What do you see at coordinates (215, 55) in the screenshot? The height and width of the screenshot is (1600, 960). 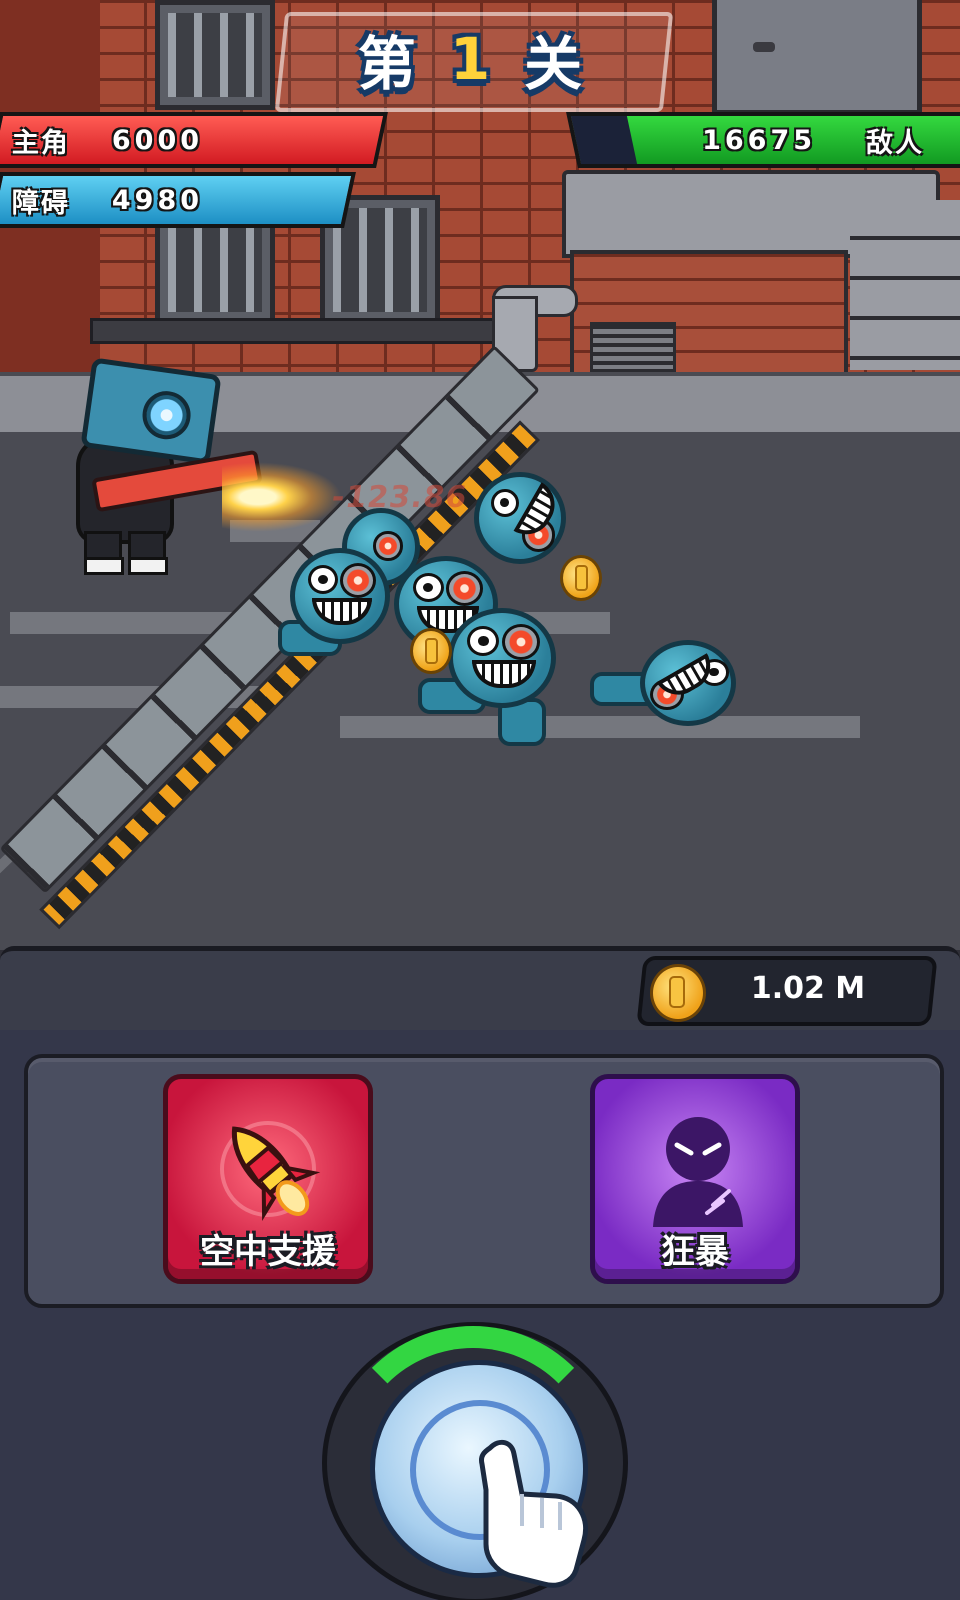 I see `building-window` at bounding box center [215, 55].